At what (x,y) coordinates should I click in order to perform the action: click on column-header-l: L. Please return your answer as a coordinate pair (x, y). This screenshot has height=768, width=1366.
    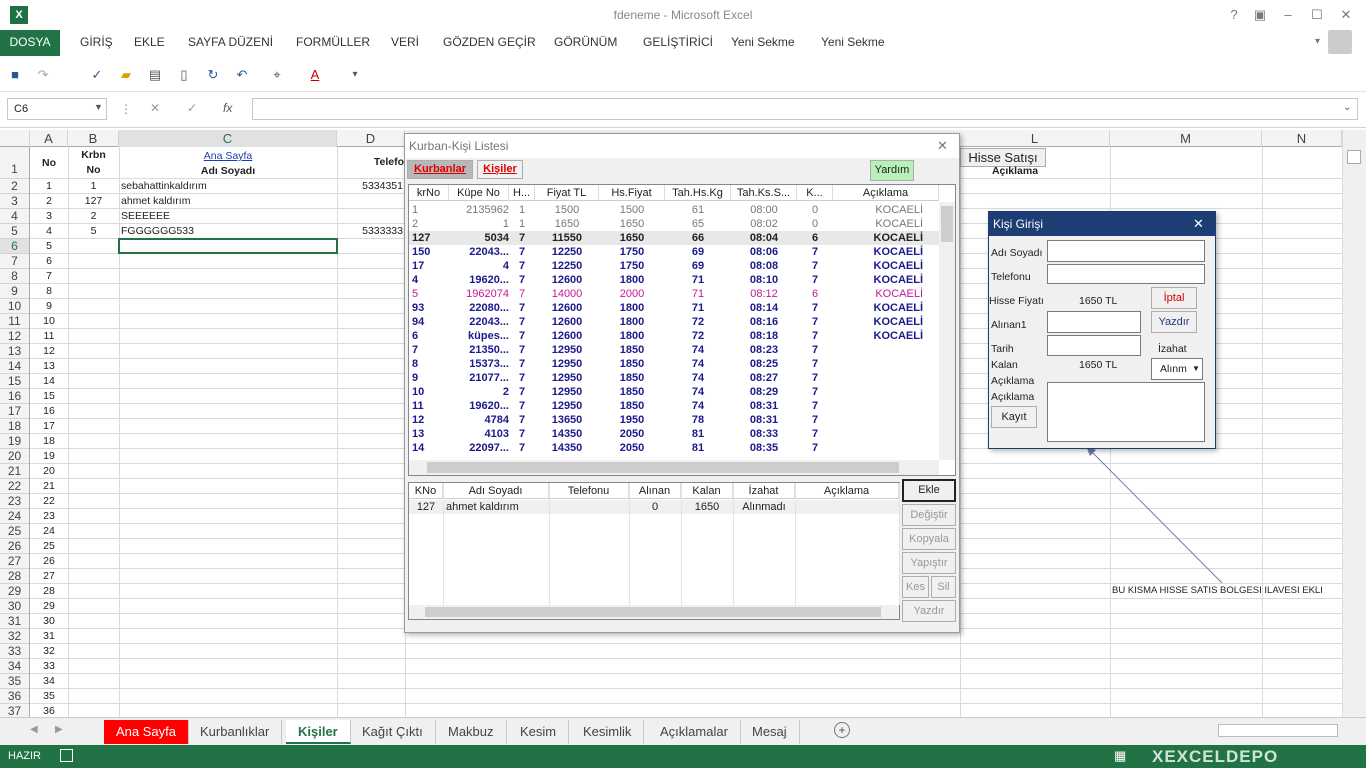
    Looking at the image, I should click on (1035, 138).